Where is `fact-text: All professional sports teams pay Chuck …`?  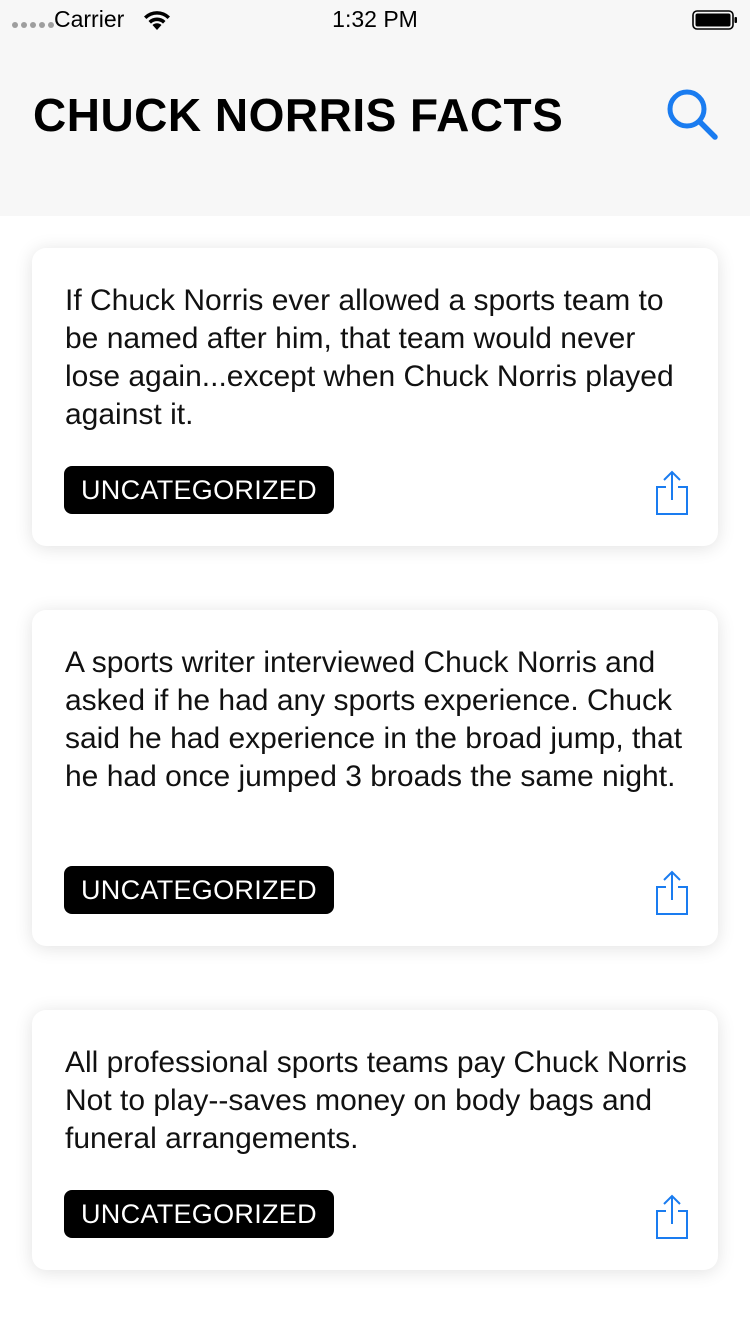
fact-text: All professional sports teams pay Chuck … is located at coordinates (376, 1100).